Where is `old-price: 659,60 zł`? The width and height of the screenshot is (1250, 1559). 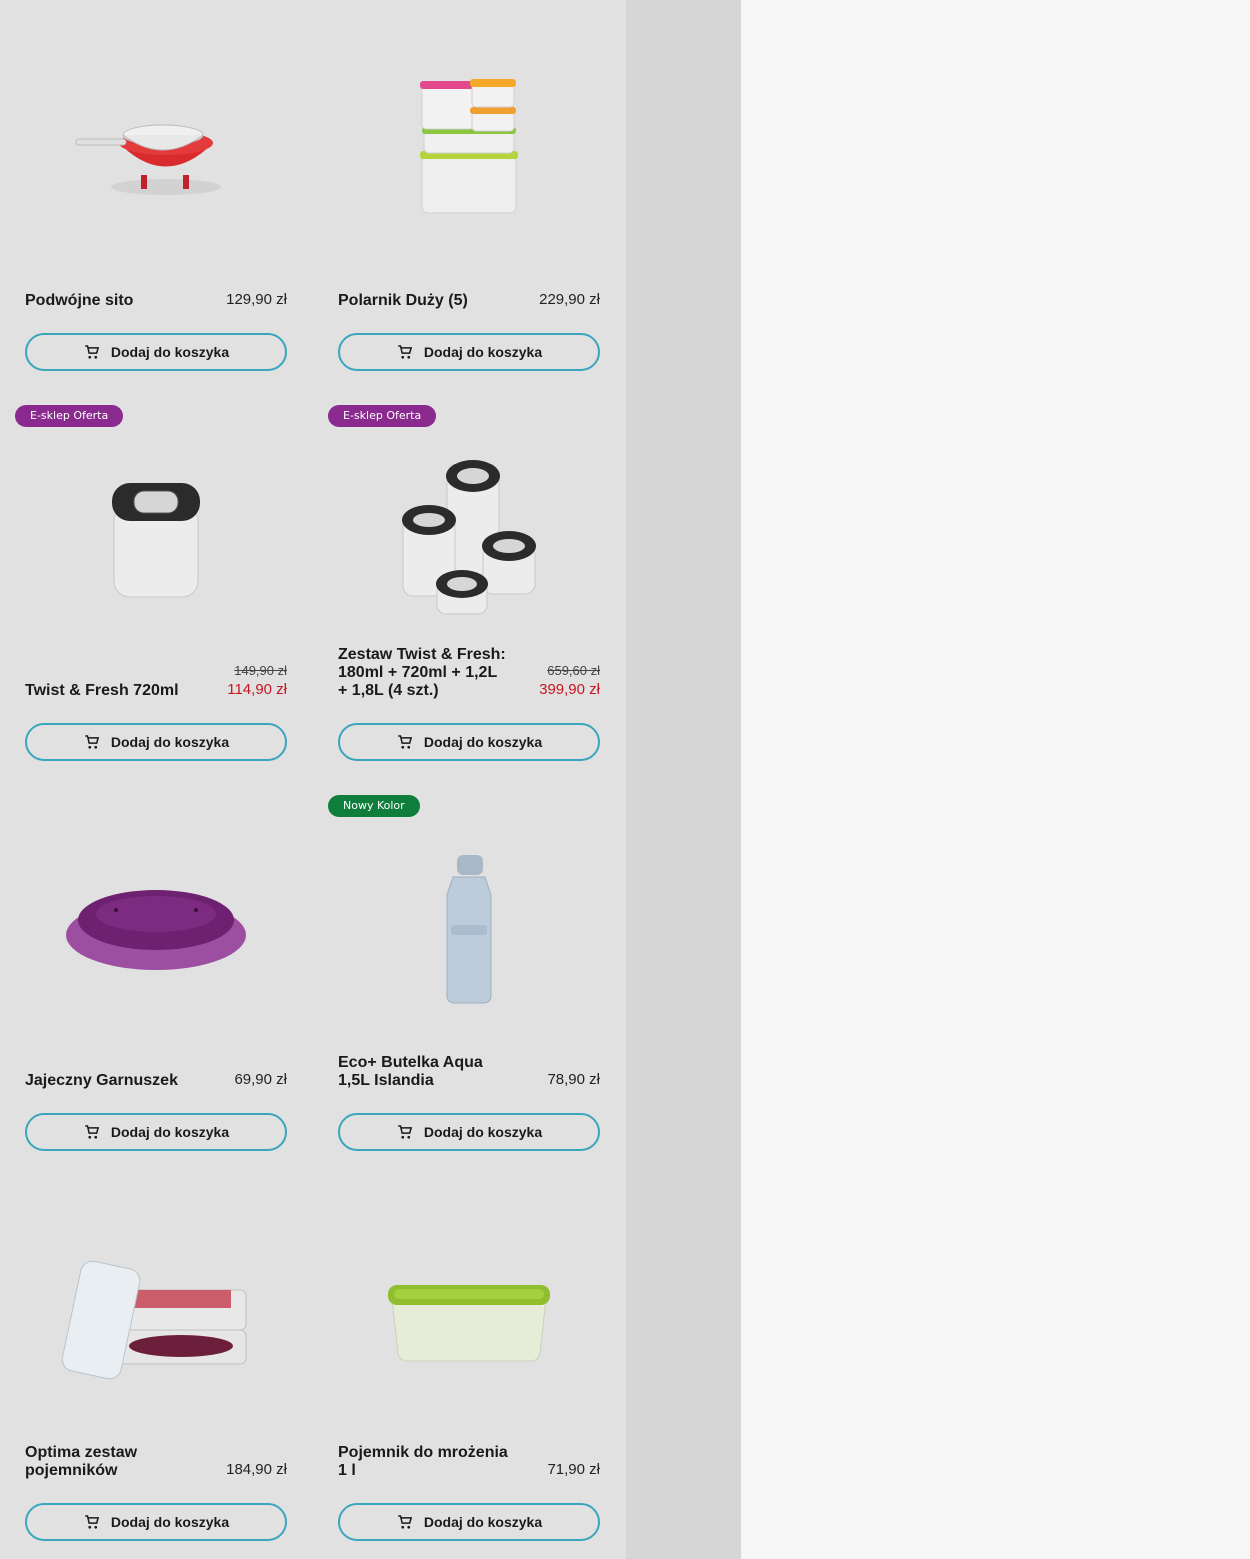 old-price: 659,60 zł is located at coordinates (573, 670).